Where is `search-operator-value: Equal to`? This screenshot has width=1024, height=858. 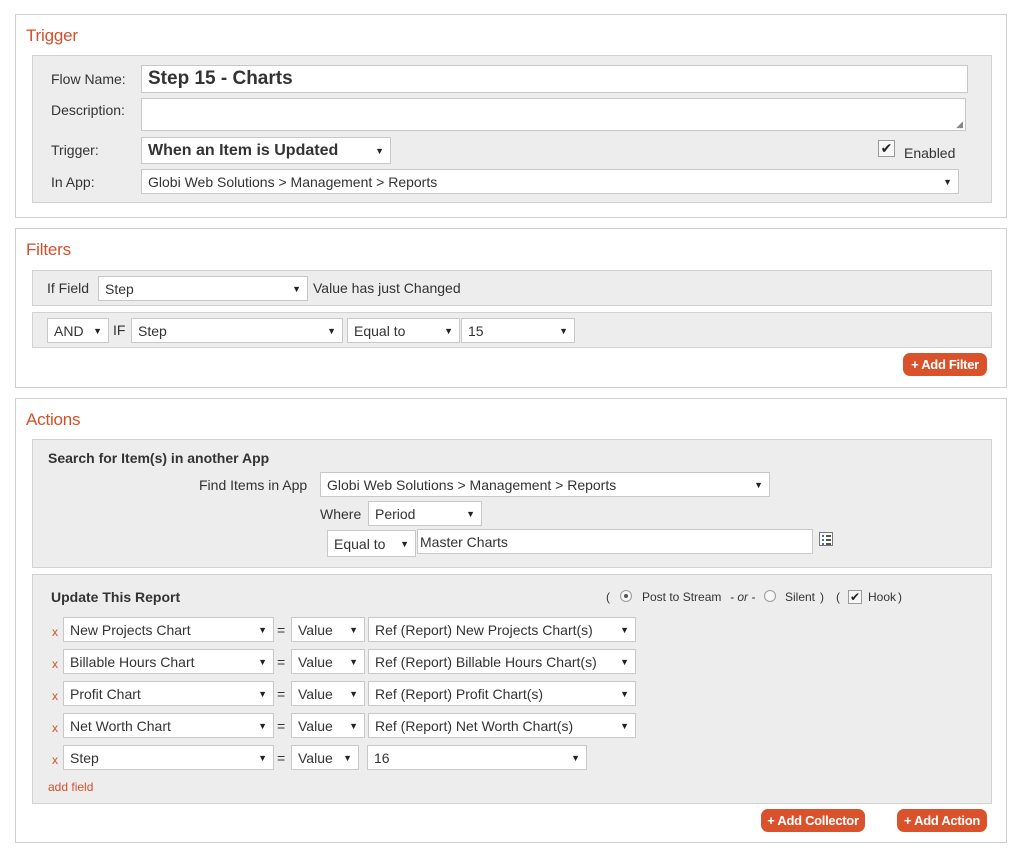 search-operator-value: Equal to is located at coordinates (360, 543).